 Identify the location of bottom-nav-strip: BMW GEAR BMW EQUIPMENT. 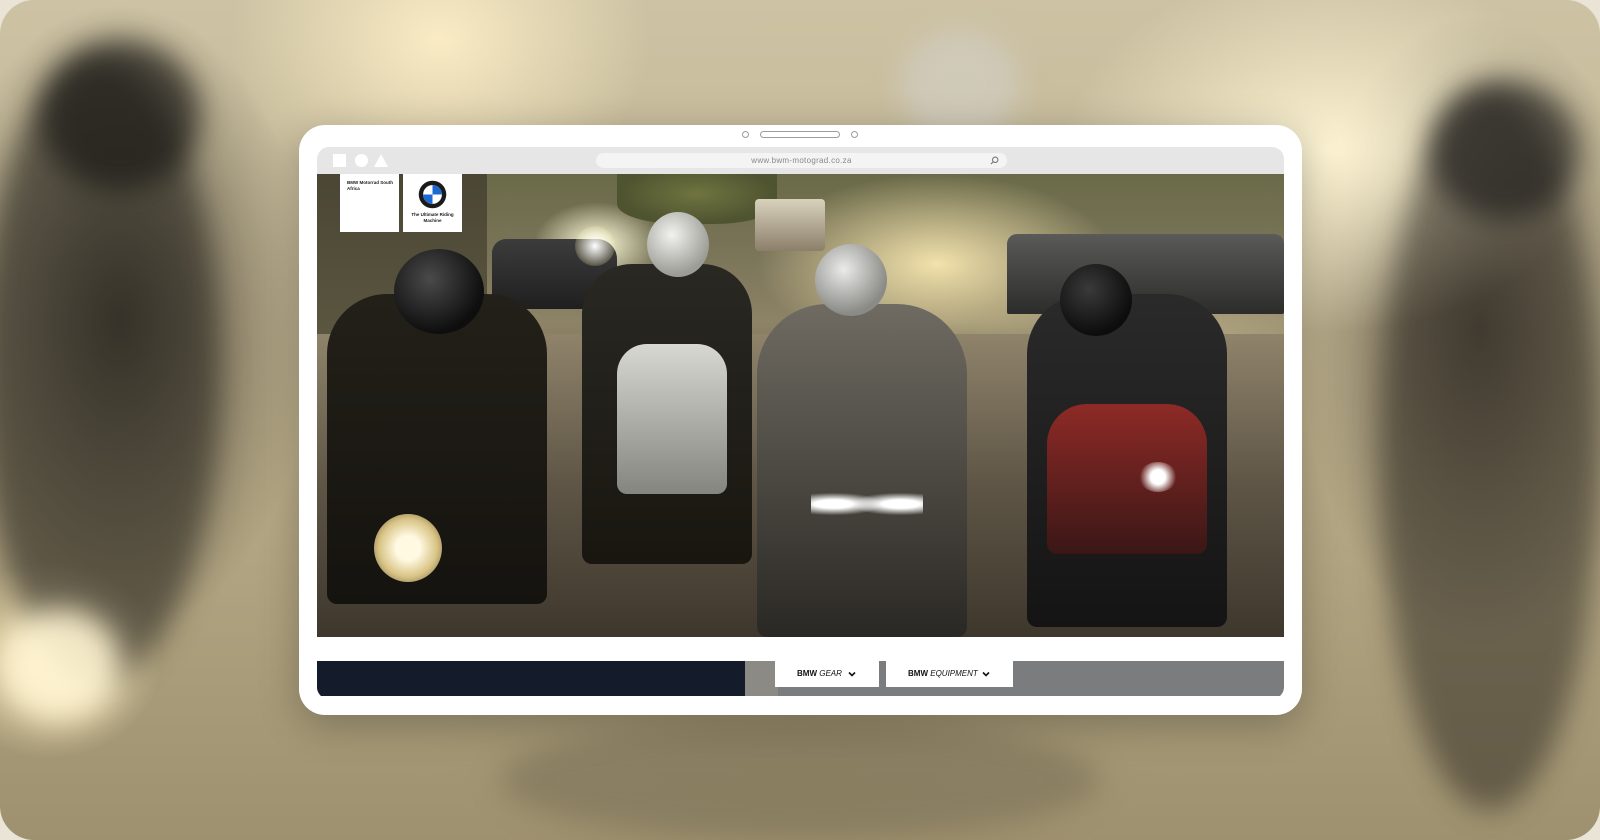
(800, 678).